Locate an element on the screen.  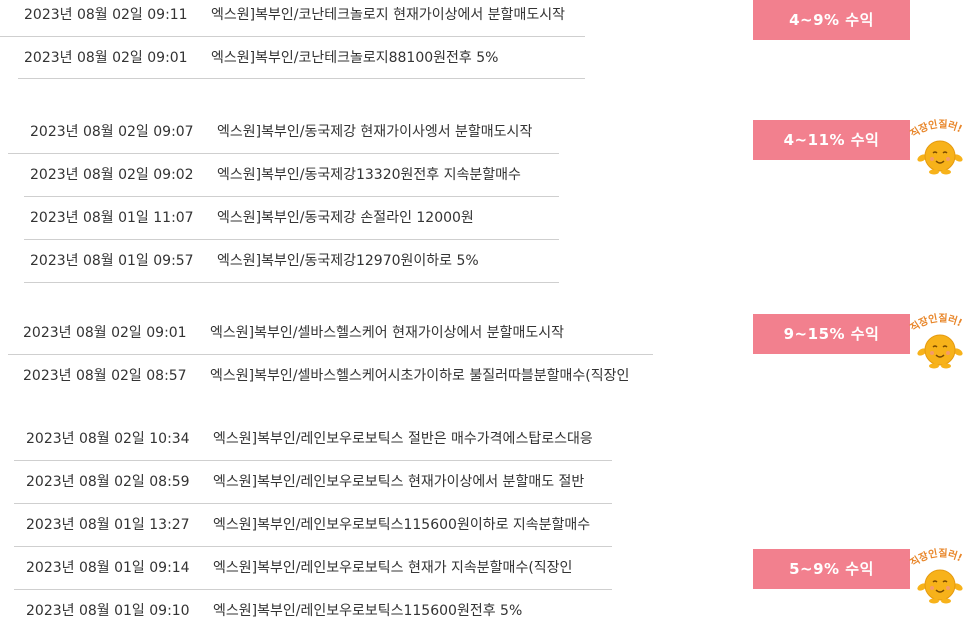
profit-badge: 5~9% 수익 is located at coordinates (831, 569).